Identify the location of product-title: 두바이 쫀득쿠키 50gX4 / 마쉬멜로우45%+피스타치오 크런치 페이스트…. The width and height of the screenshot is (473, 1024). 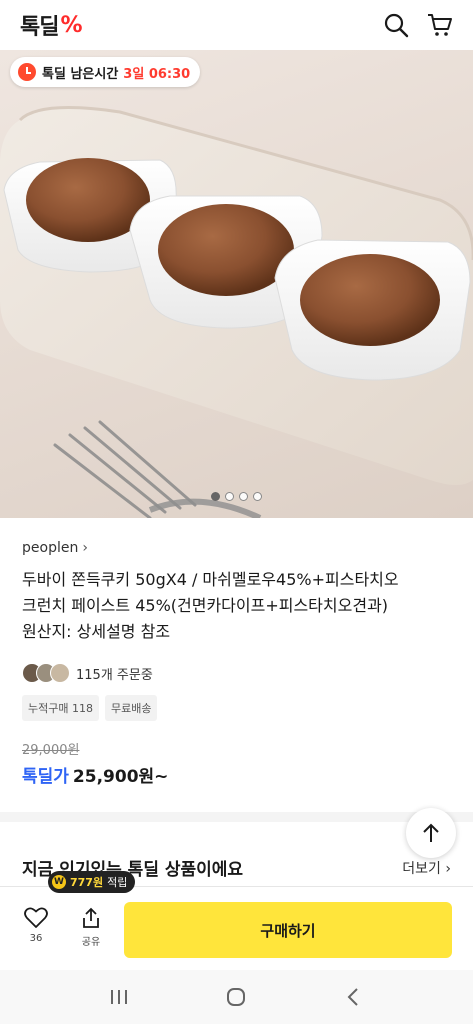
(237, 606).